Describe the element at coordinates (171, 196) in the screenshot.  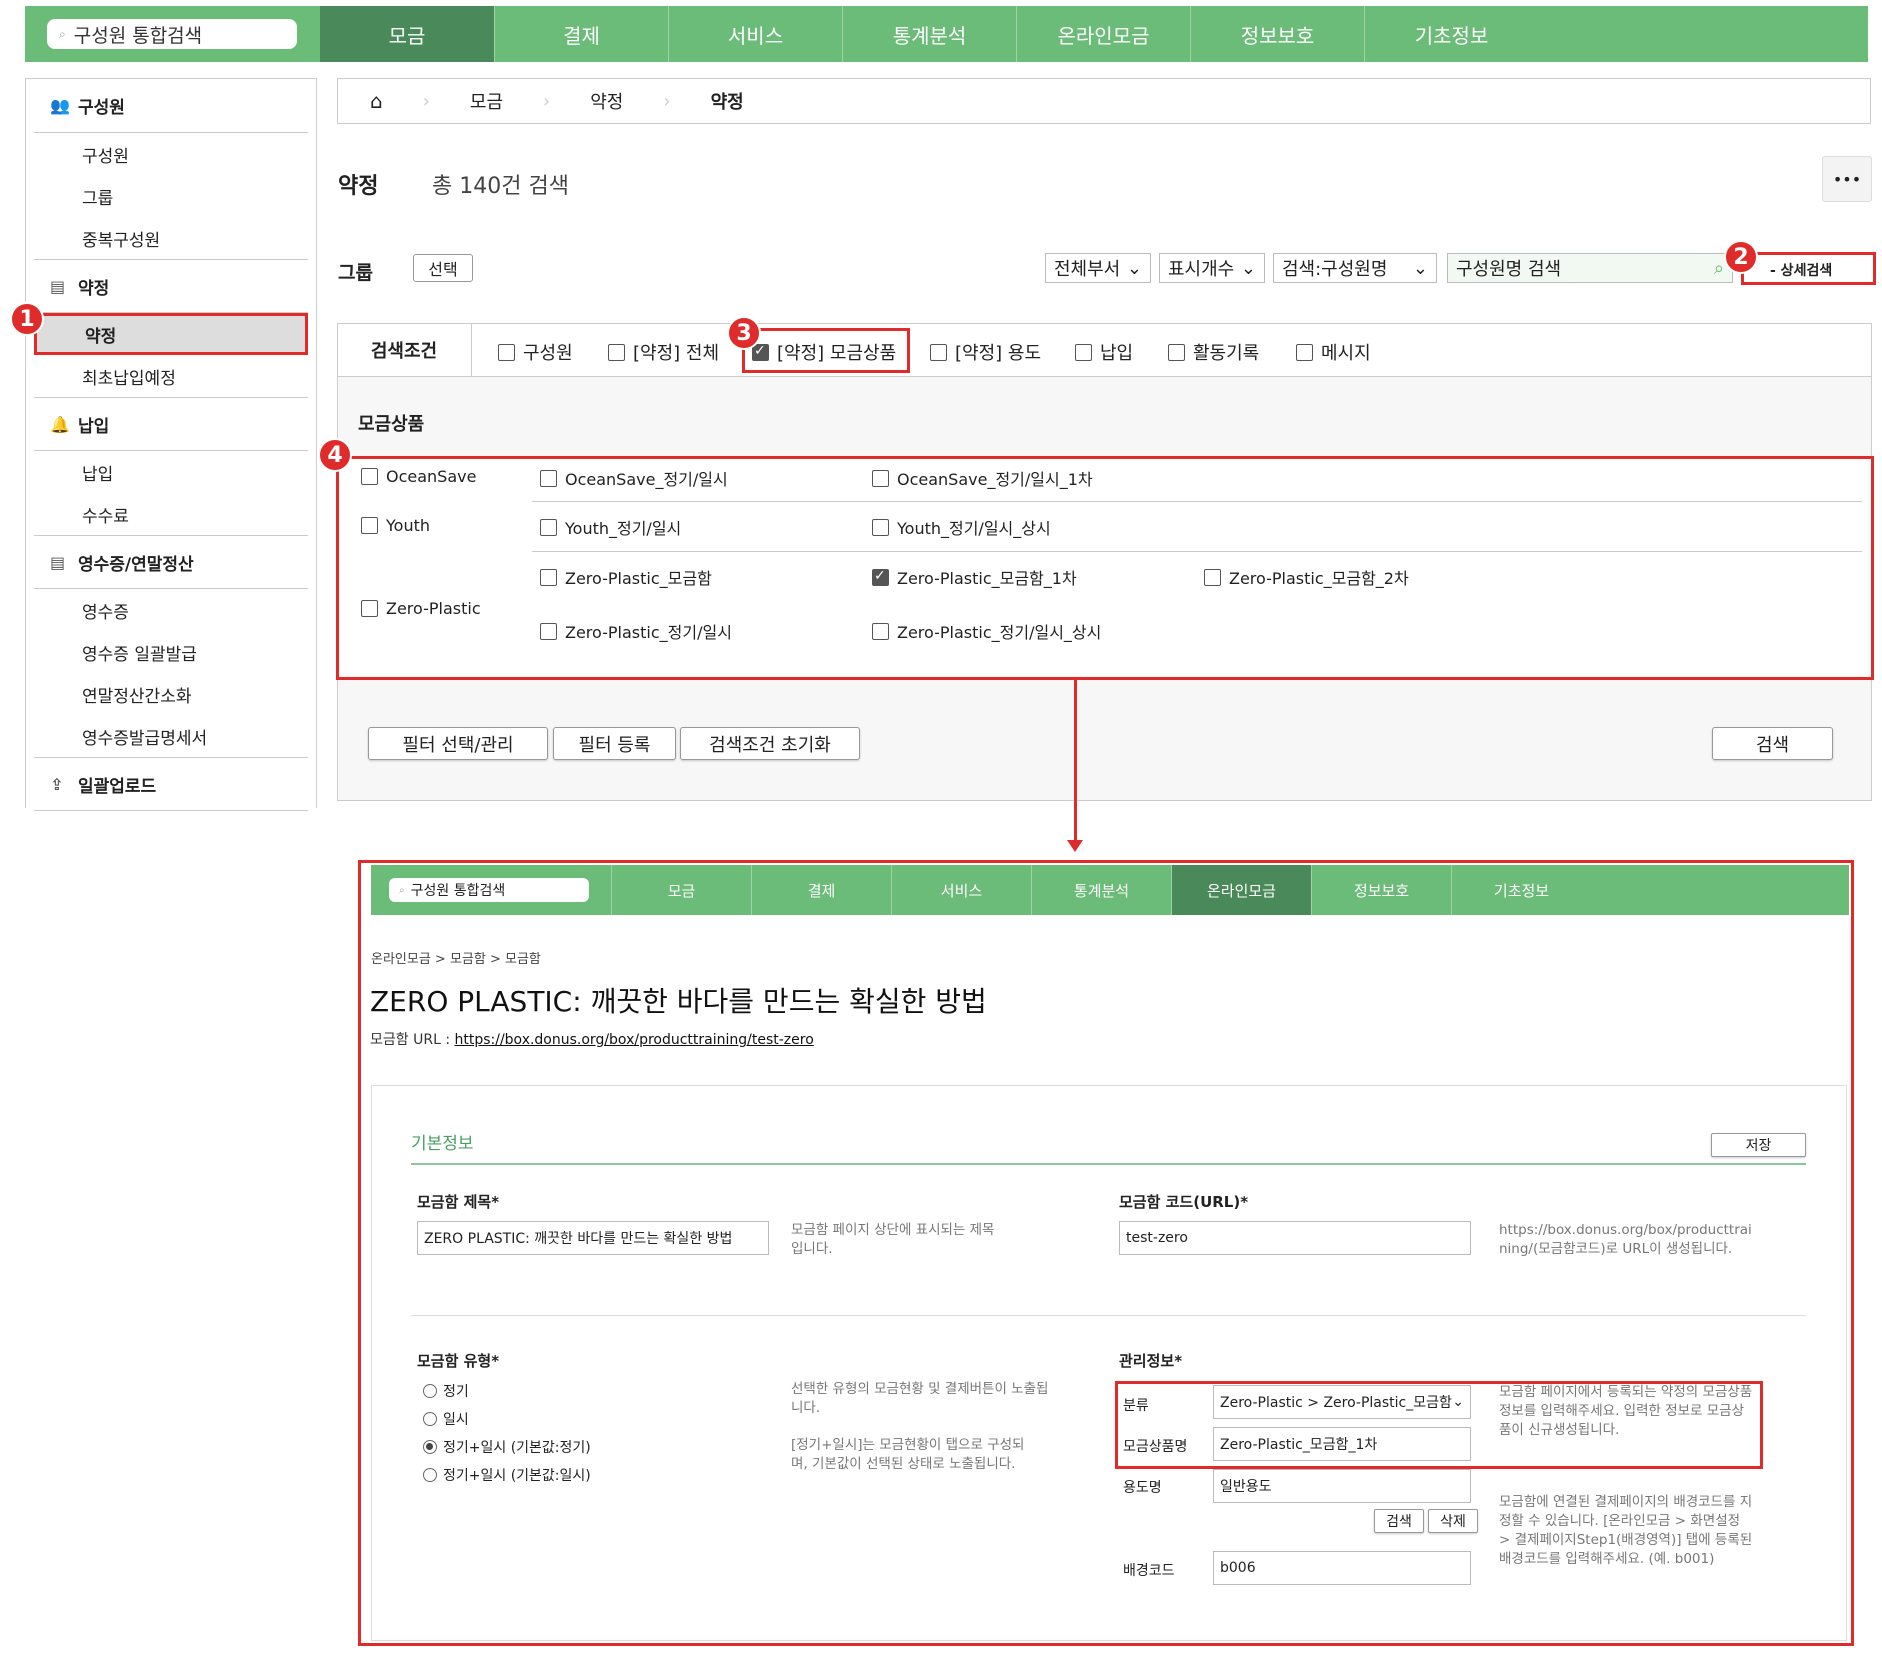
I see `sidebar-item-groups: 그룹` at that location.